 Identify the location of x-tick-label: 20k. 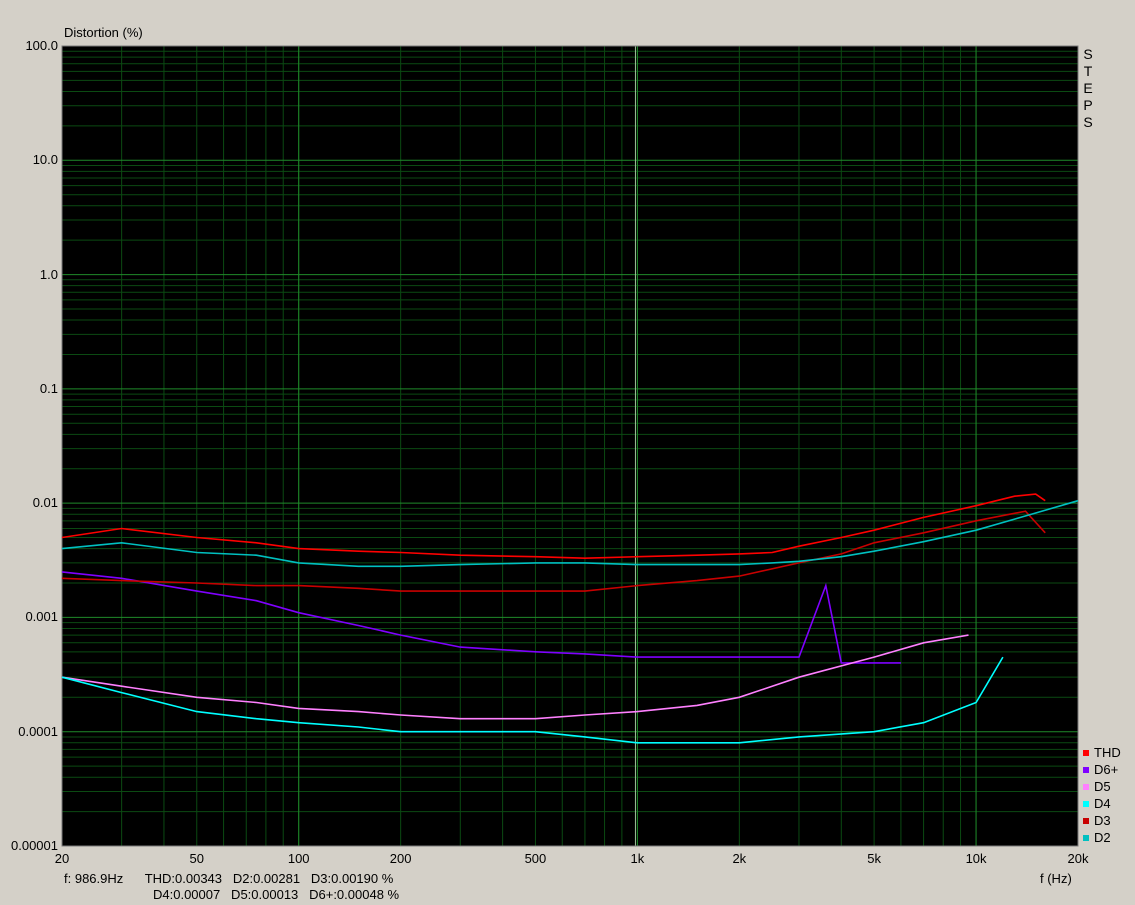
(1078, 858).